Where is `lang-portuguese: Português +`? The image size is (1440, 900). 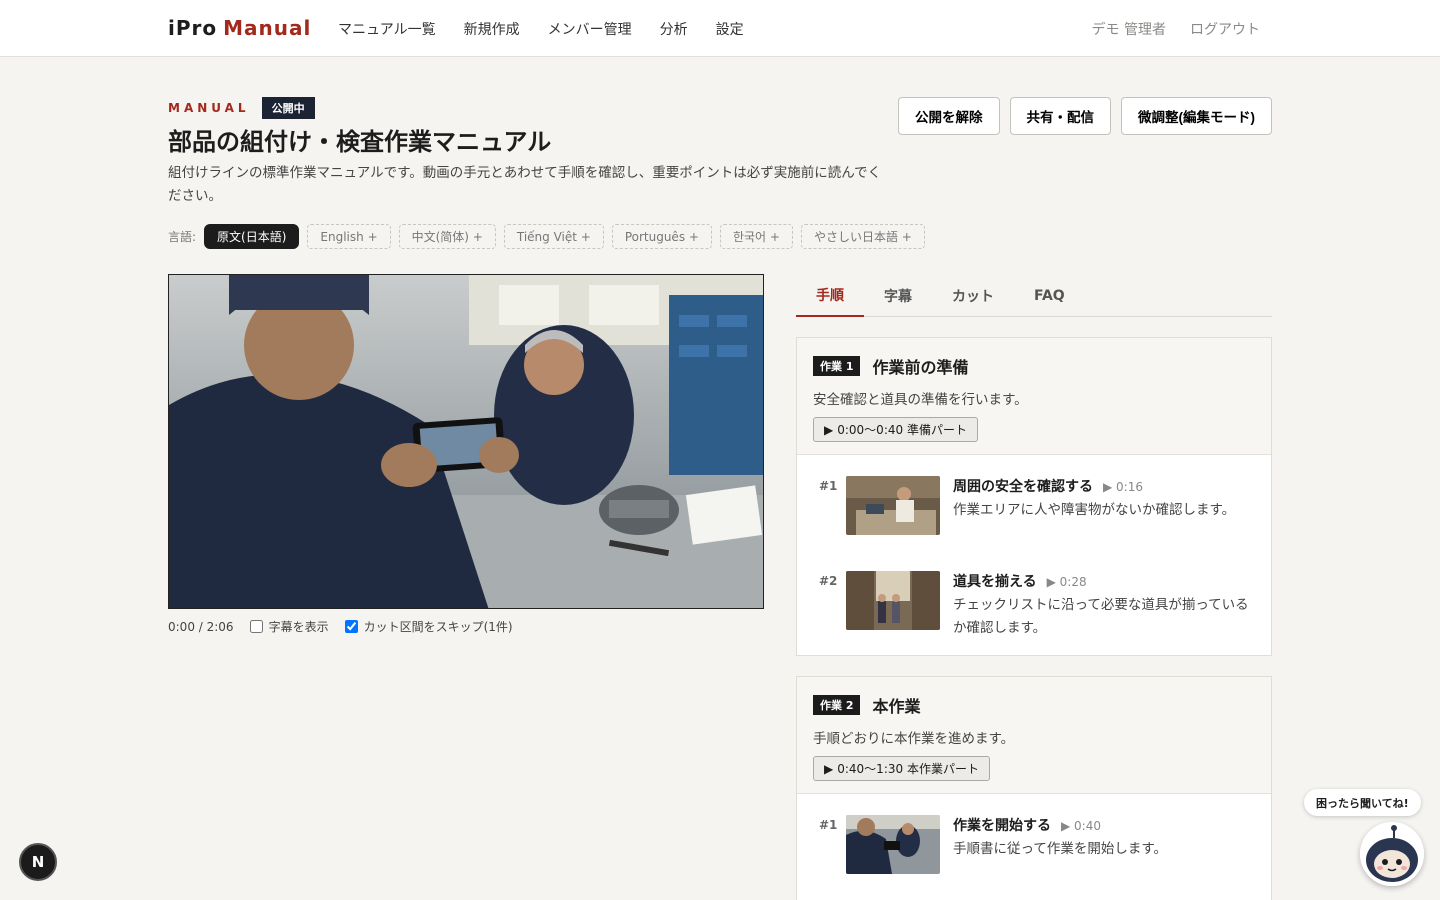 lang-portuguese: Português + is located at coordinates (661, 236).